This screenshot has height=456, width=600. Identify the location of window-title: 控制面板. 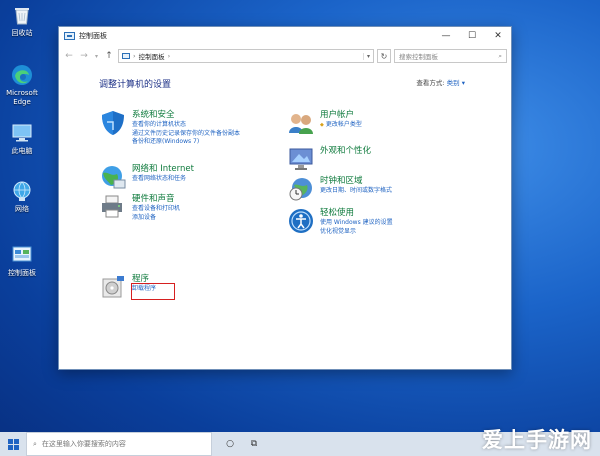
(93, 36).